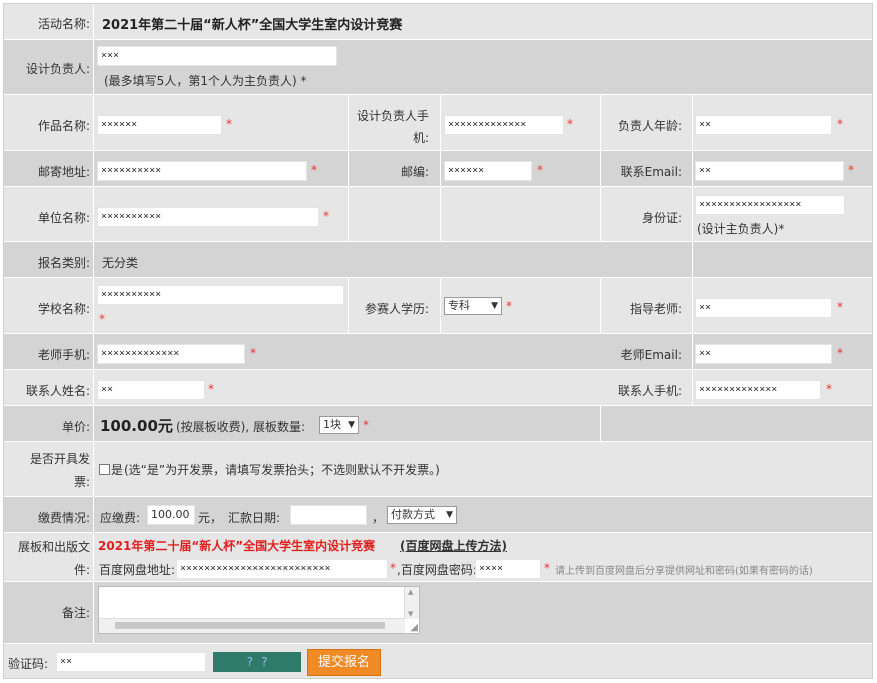  I want to click on invoice-option: 是, so click(117, 470).